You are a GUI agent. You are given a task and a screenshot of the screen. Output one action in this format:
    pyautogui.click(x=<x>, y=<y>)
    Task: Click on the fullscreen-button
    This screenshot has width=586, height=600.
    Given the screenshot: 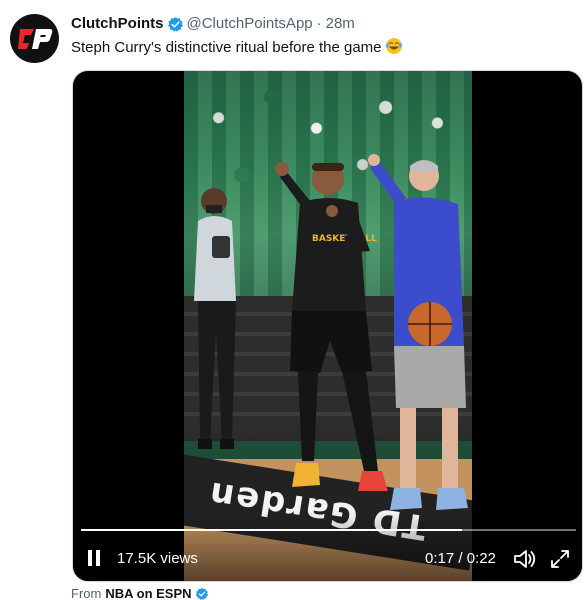 What is the action you would take?
    pyautogui.click(x=560, y=559)
    